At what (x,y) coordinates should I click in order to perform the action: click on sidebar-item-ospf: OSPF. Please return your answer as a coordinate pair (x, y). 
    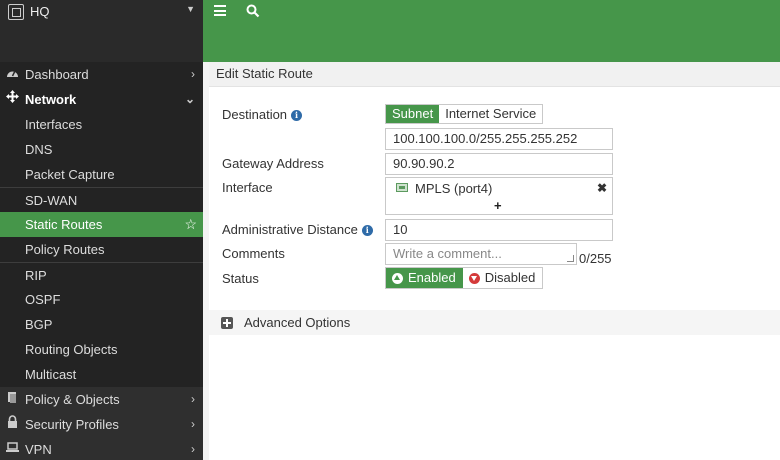
    Looking at the image, I should click on (101, 299).